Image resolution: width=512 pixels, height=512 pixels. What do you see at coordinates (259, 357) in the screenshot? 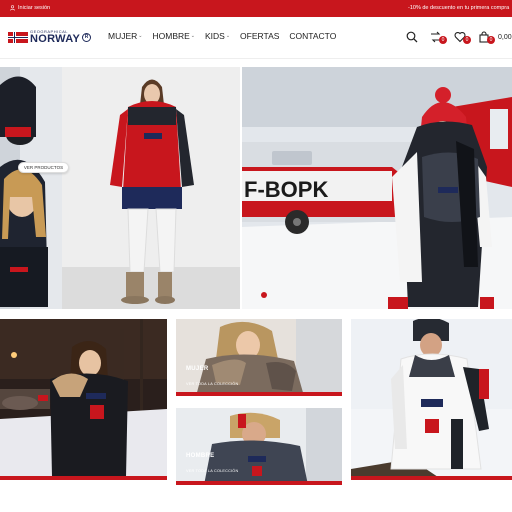
I see `tile-mujer: MUJER VER TODA LA COLECCIÓN` at bounding box center [259, 357].